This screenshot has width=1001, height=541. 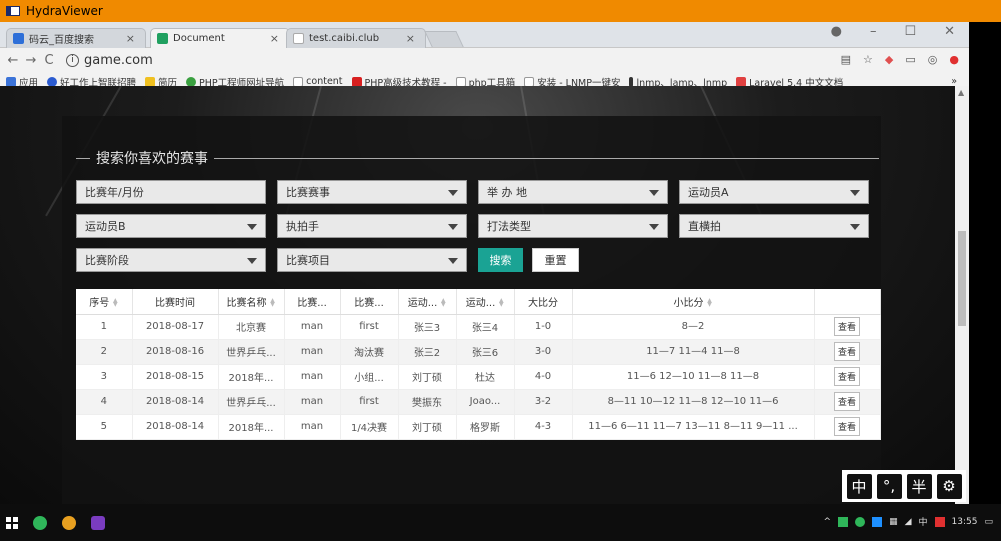 I want to click on reset-button: 重置, so click(x=555, y=260).